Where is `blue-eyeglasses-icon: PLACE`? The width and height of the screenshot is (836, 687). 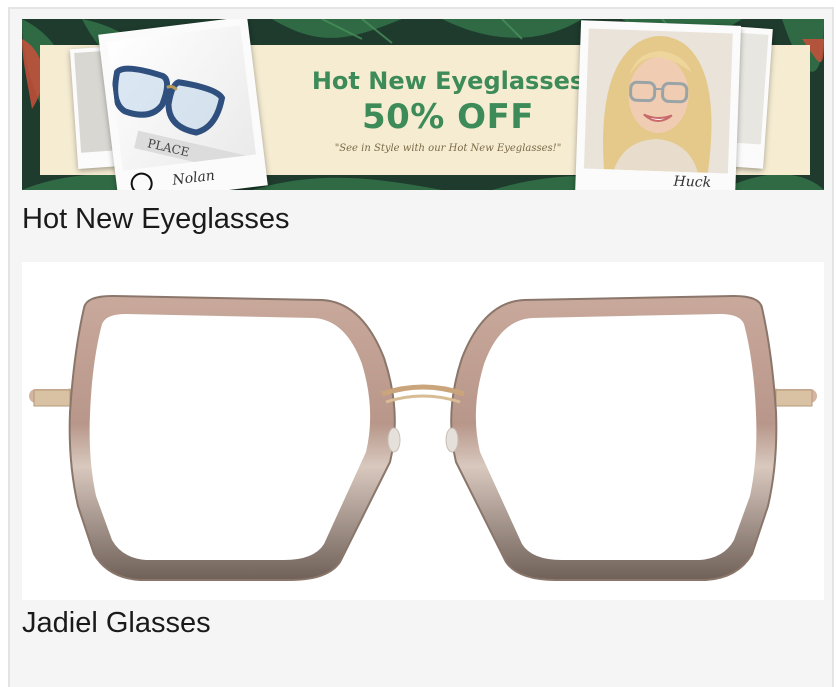 blue-eyeglasses-icon: PLACE is located at coordinates (179, 118).